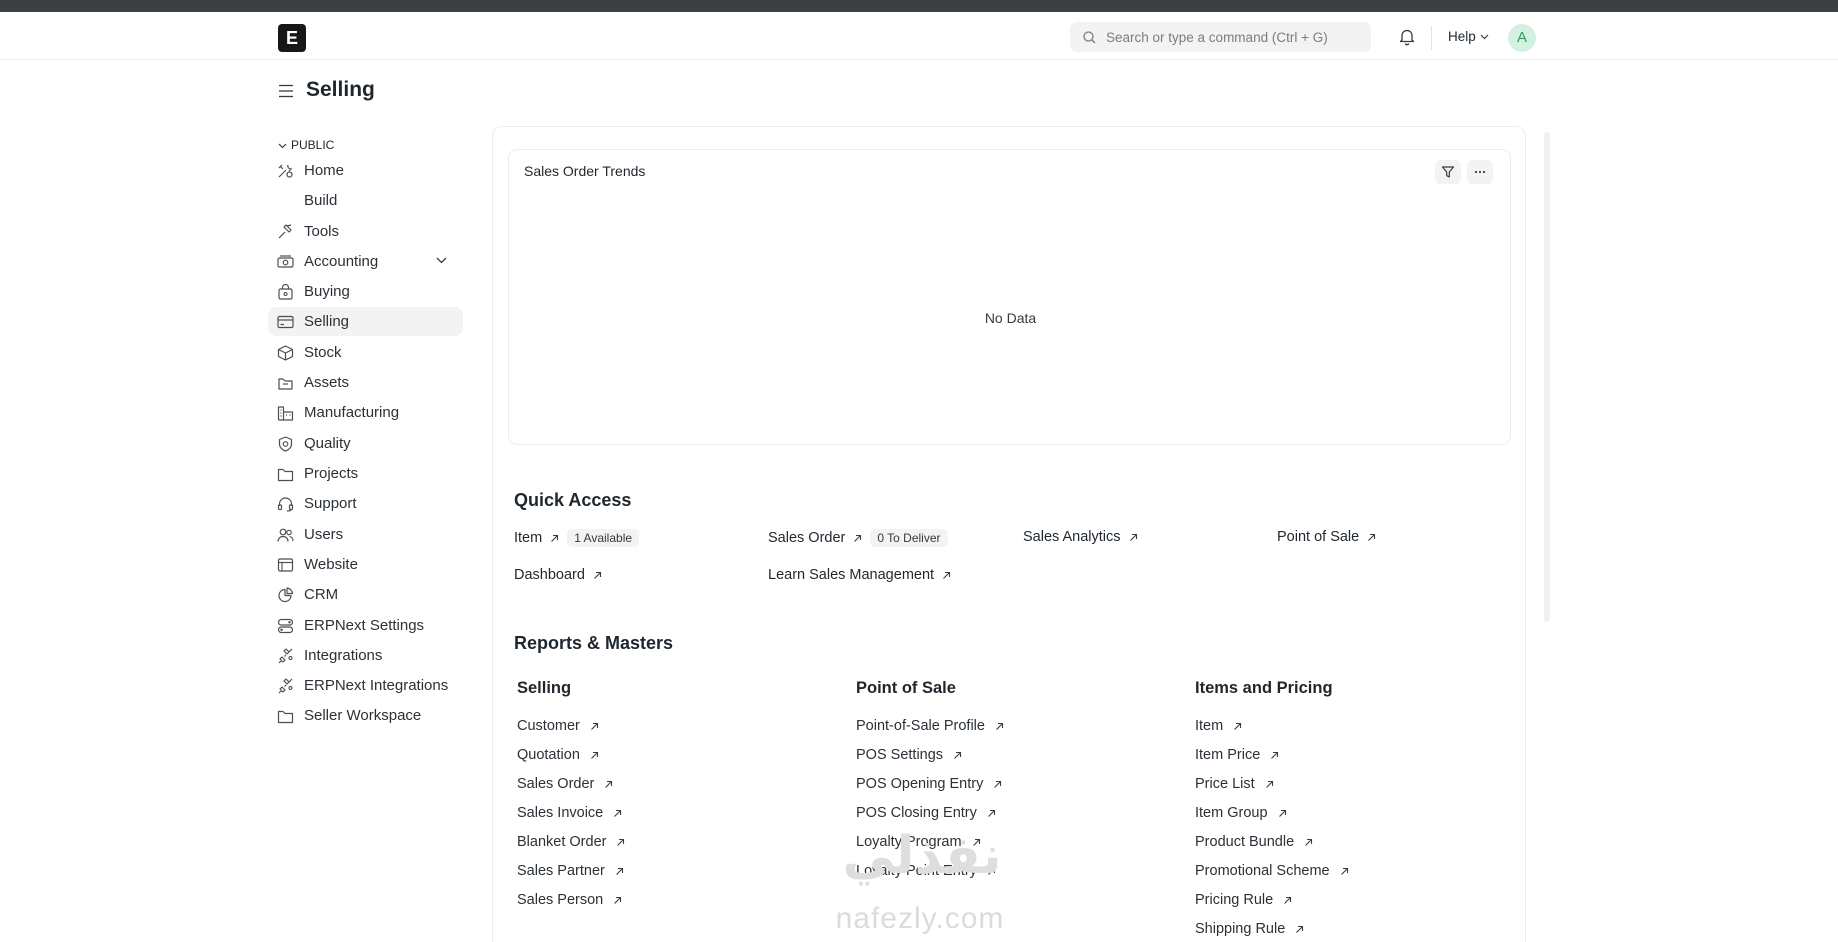 This screenshot has height=942, width=1838. What do you see at coordinates (1547, 377) in the screenshot?
I see `scrollbar` at bounding box center [1547, 377].